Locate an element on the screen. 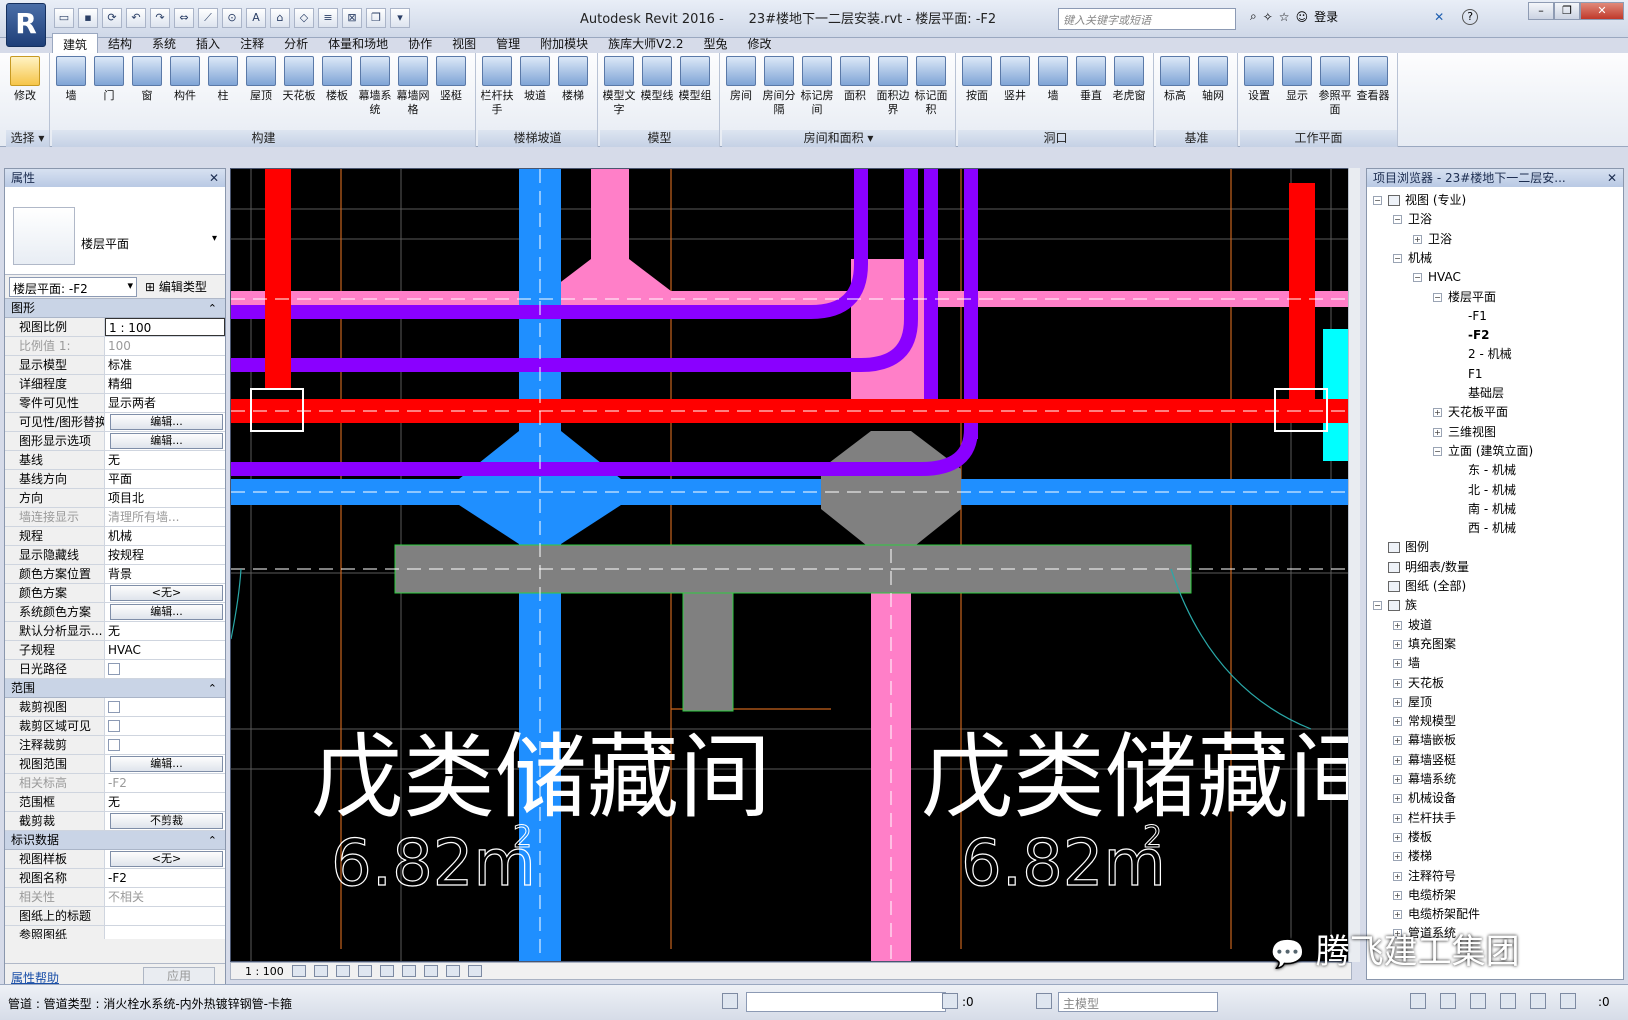  property-group: 范围 ⌃ is located at coordinates (115, 688).